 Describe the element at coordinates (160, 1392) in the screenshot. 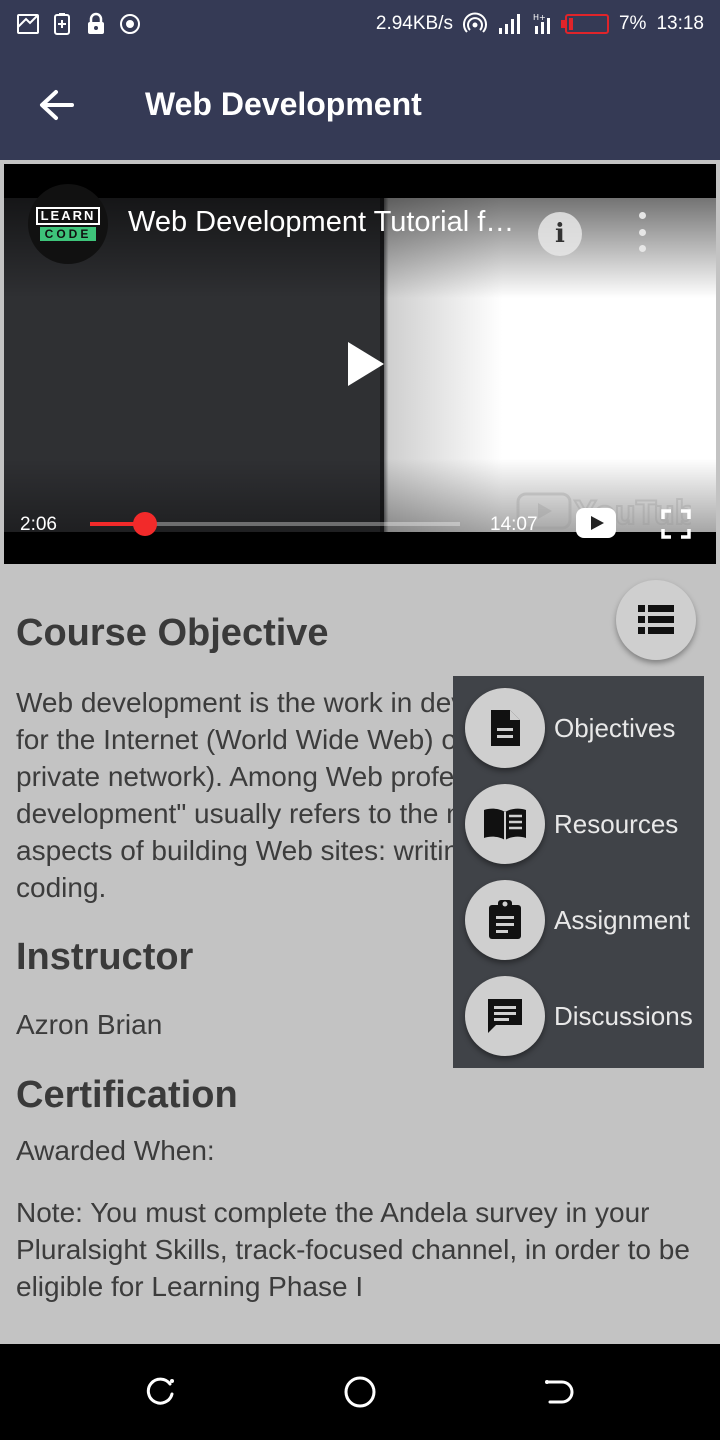

I see `recents-icon` at that location.